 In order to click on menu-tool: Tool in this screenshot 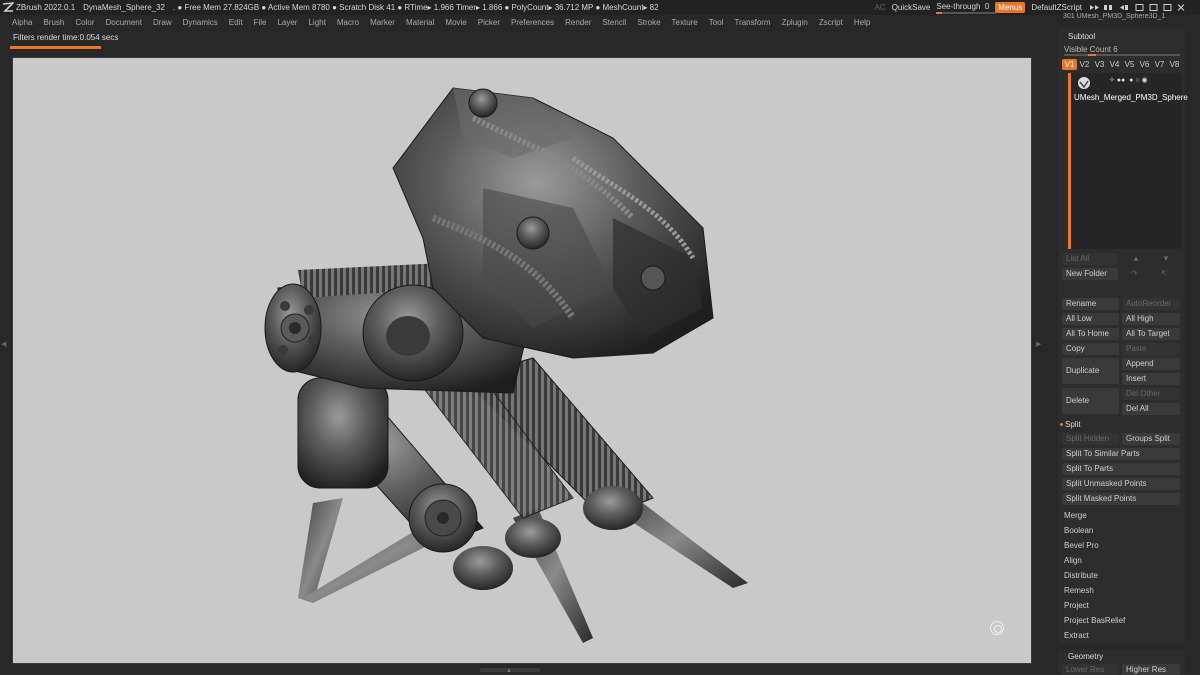, I will do `click(716, 22)`.